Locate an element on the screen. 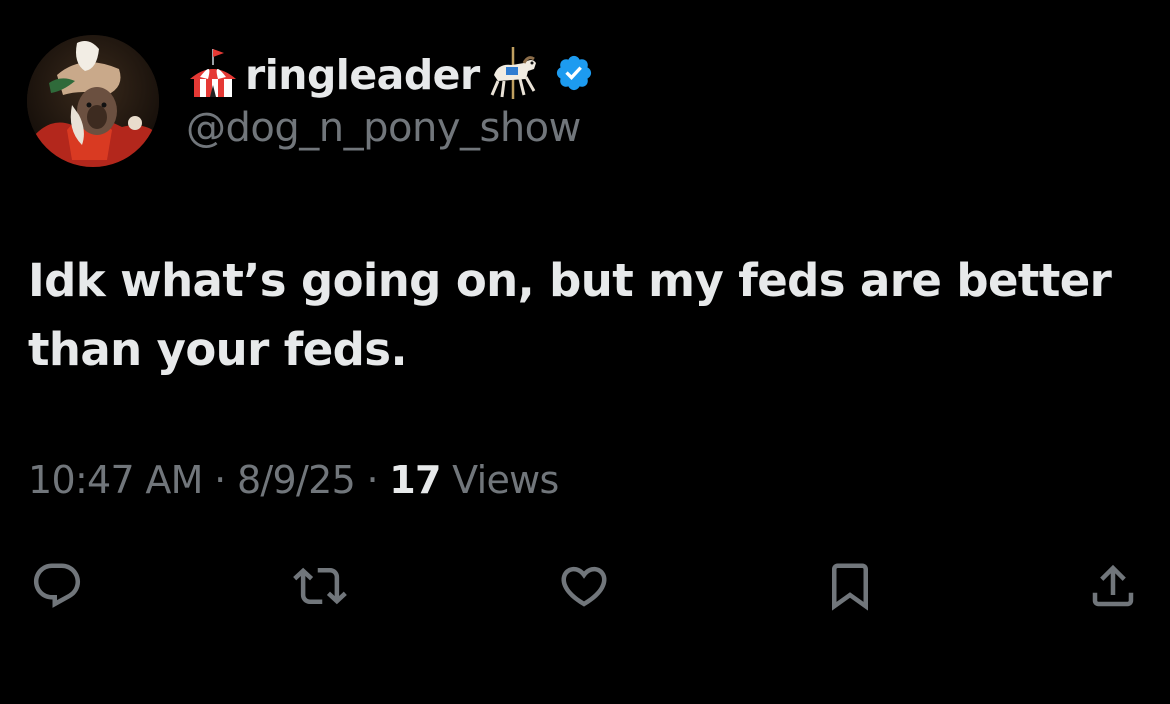 This screenshot has width=1170, height=704. reply-button is located at coordinates (57, 586).